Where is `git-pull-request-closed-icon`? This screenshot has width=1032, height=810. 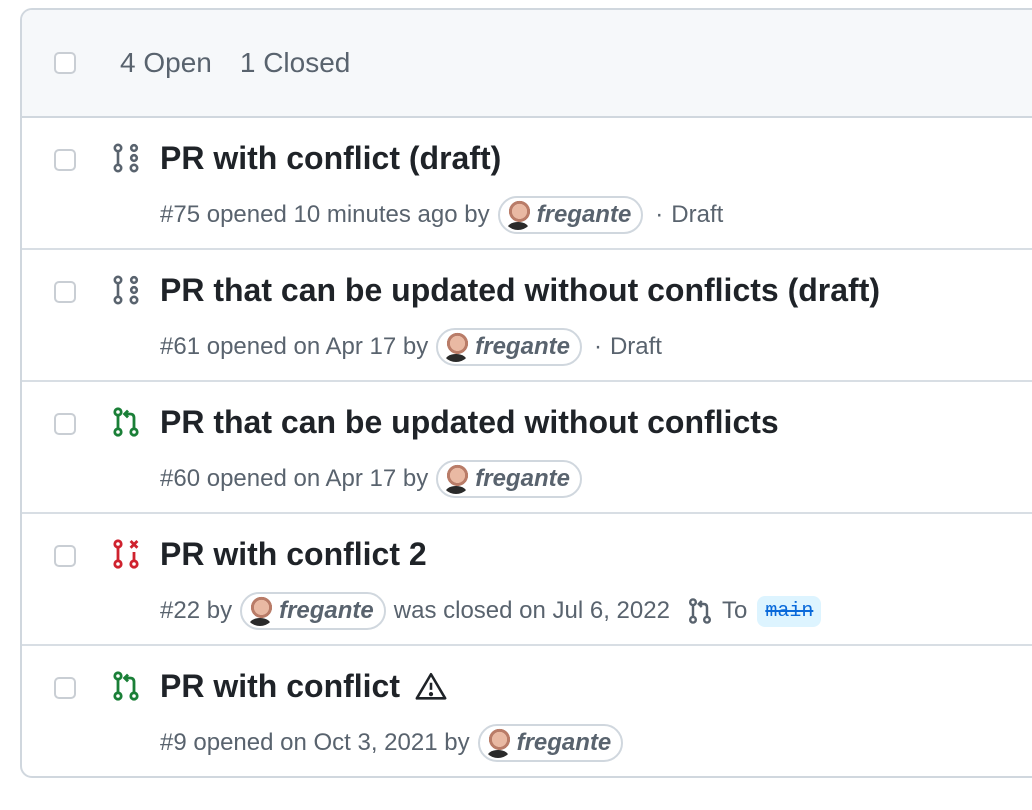
git-pull-request-closed-icon is located at coordinates (126, 554).